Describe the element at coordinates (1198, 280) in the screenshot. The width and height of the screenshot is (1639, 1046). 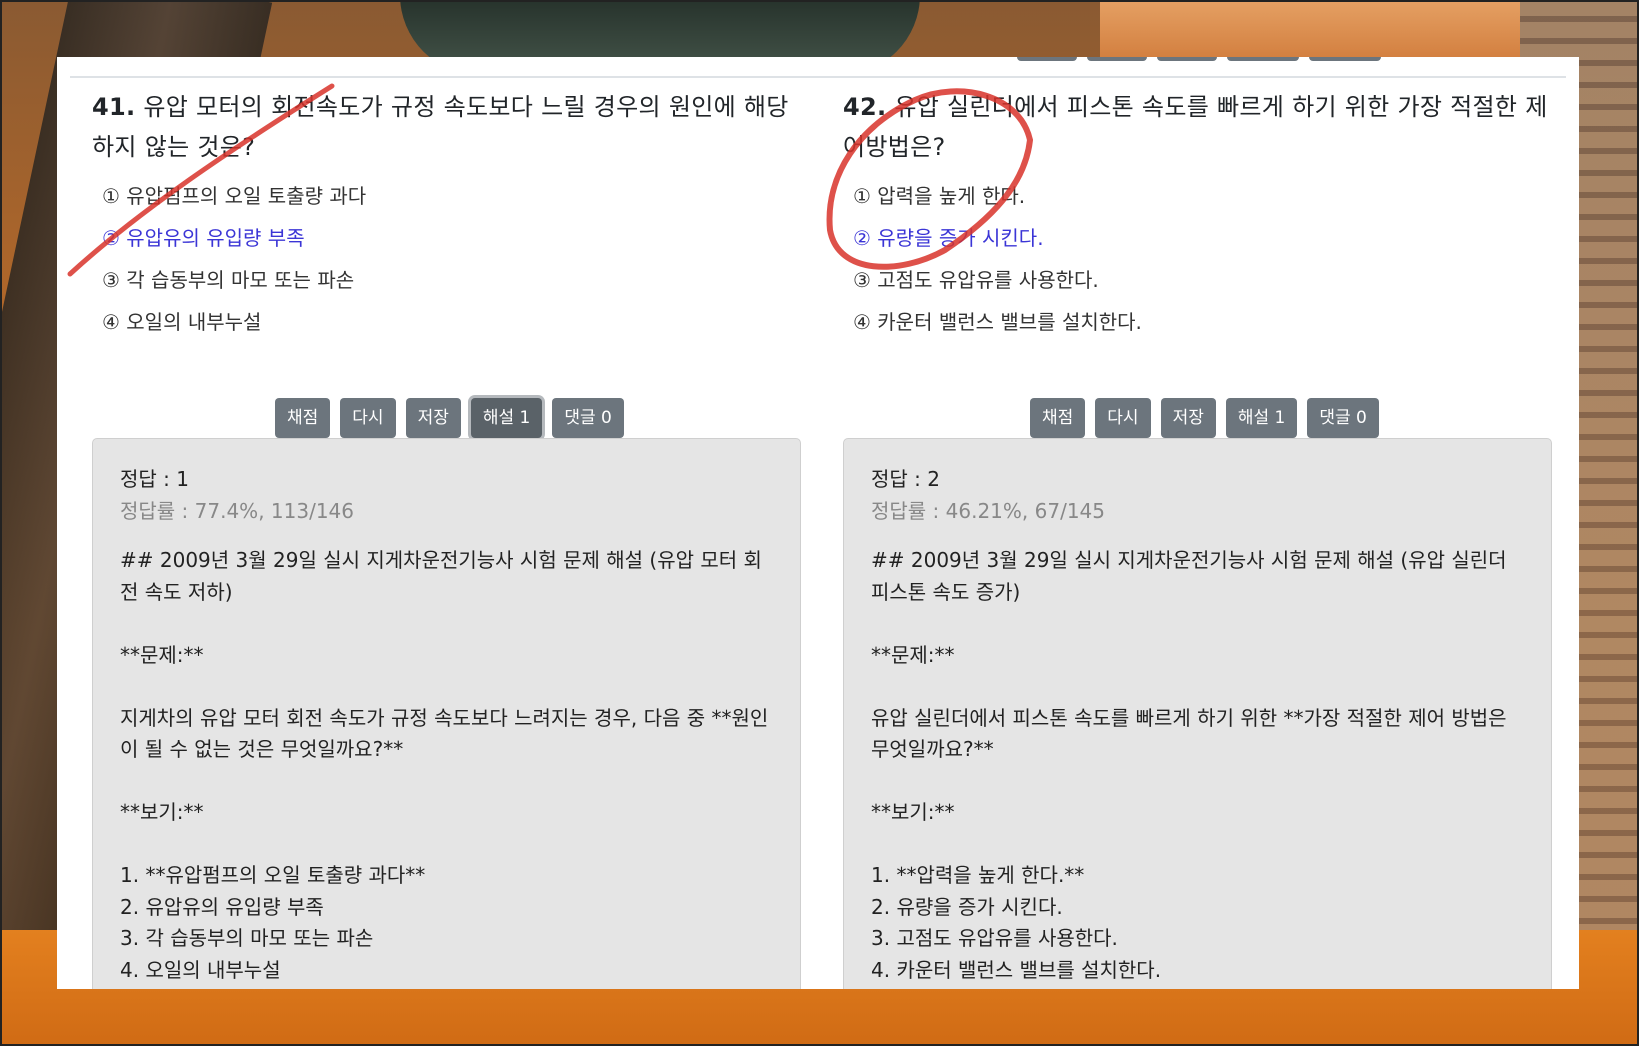
I see `option-3: ③ 고점도 유압유를 사용한다.` at that location.